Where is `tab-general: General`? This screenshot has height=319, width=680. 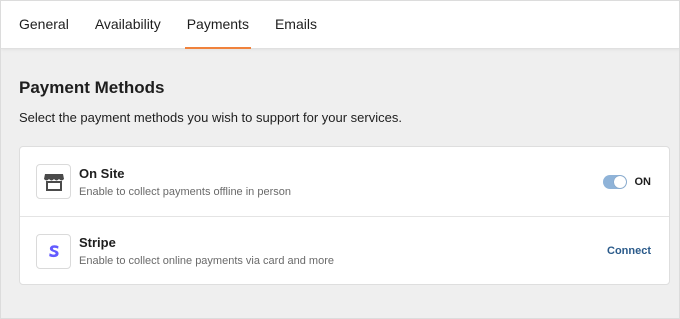
tab-general: General is located at coordinates (44, 24).